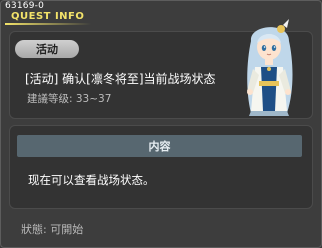  What do you see at coordinates (52, 229) in the screenshot?
I see `quest-status: 狀態: 可開始` at bounding box center [52, 229].